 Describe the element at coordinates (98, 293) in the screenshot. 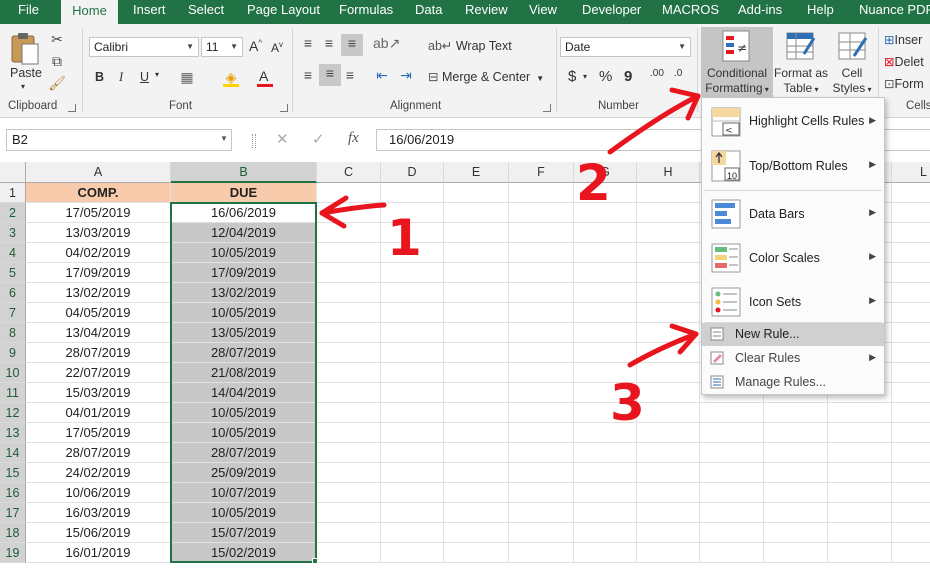

I see `cell-comp-date: 13/02/2019` at that location.